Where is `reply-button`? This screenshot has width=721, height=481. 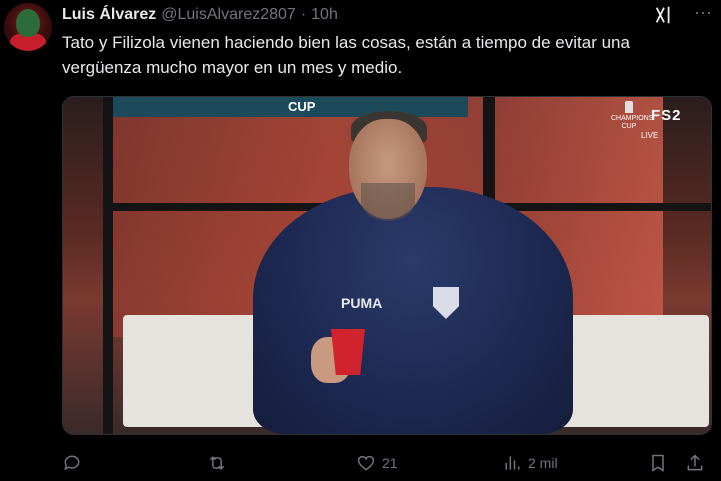 reply-button is located at coordinates (75, 463).